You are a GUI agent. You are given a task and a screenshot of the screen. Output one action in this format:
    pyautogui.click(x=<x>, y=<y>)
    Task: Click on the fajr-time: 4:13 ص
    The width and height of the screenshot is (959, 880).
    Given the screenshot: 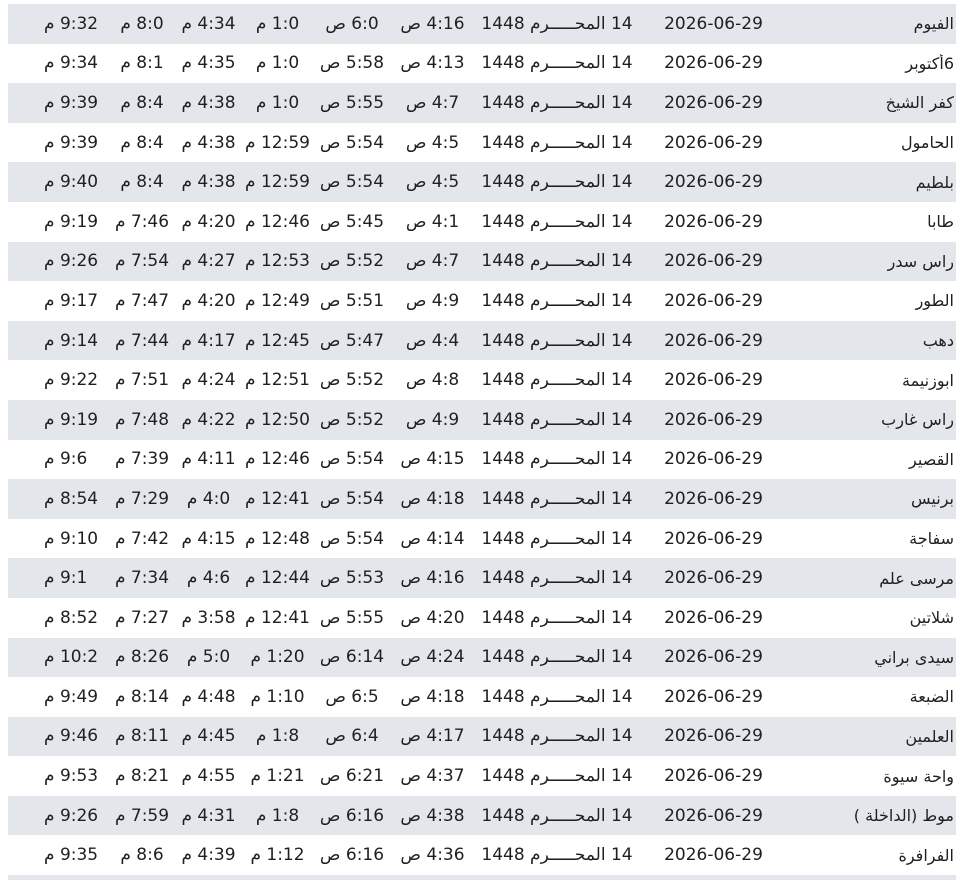 What is the action you would take?
    pyautogui.click(x=432, y=63)
    